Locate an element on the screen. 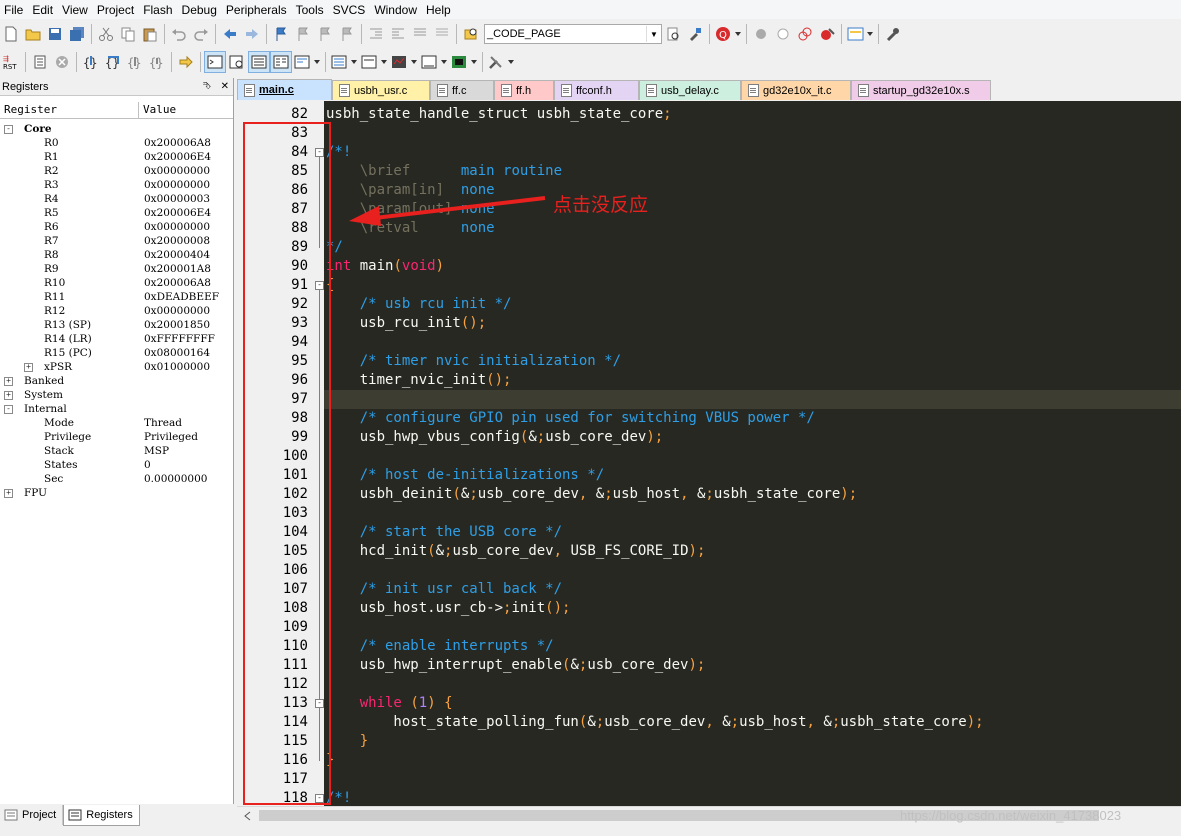 Image resolution: width=1181 pixels, height=836 pixels. group-system: + System is located at coordinates (116, 395).